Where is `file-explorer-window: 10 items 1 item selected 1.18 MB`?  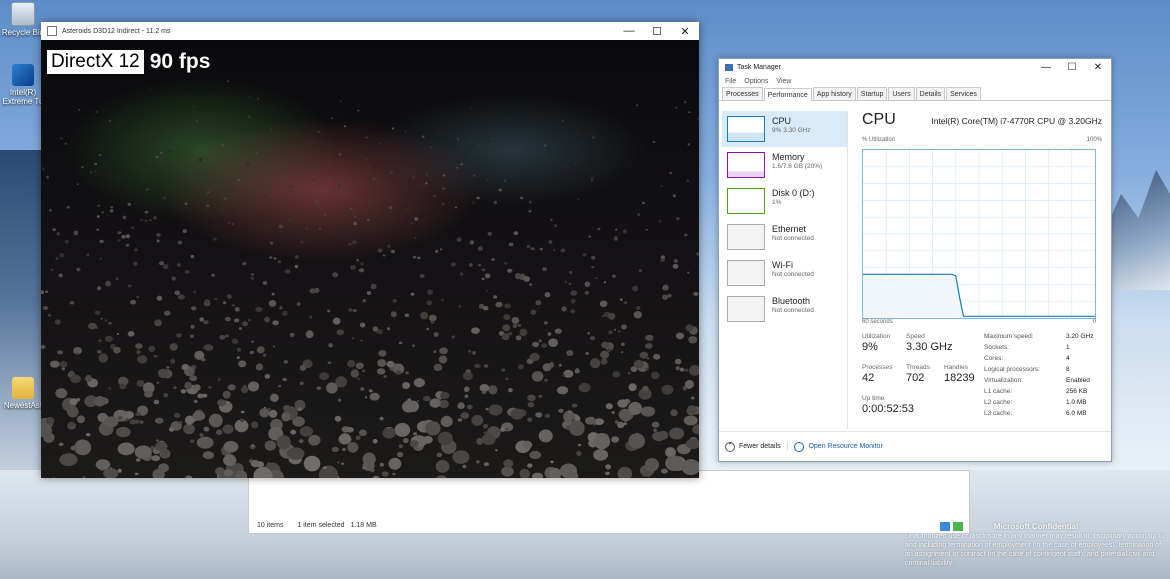 file-explorer-window: 10 items 1 item selected 1.18 MB is located at coordinates (609, 502).